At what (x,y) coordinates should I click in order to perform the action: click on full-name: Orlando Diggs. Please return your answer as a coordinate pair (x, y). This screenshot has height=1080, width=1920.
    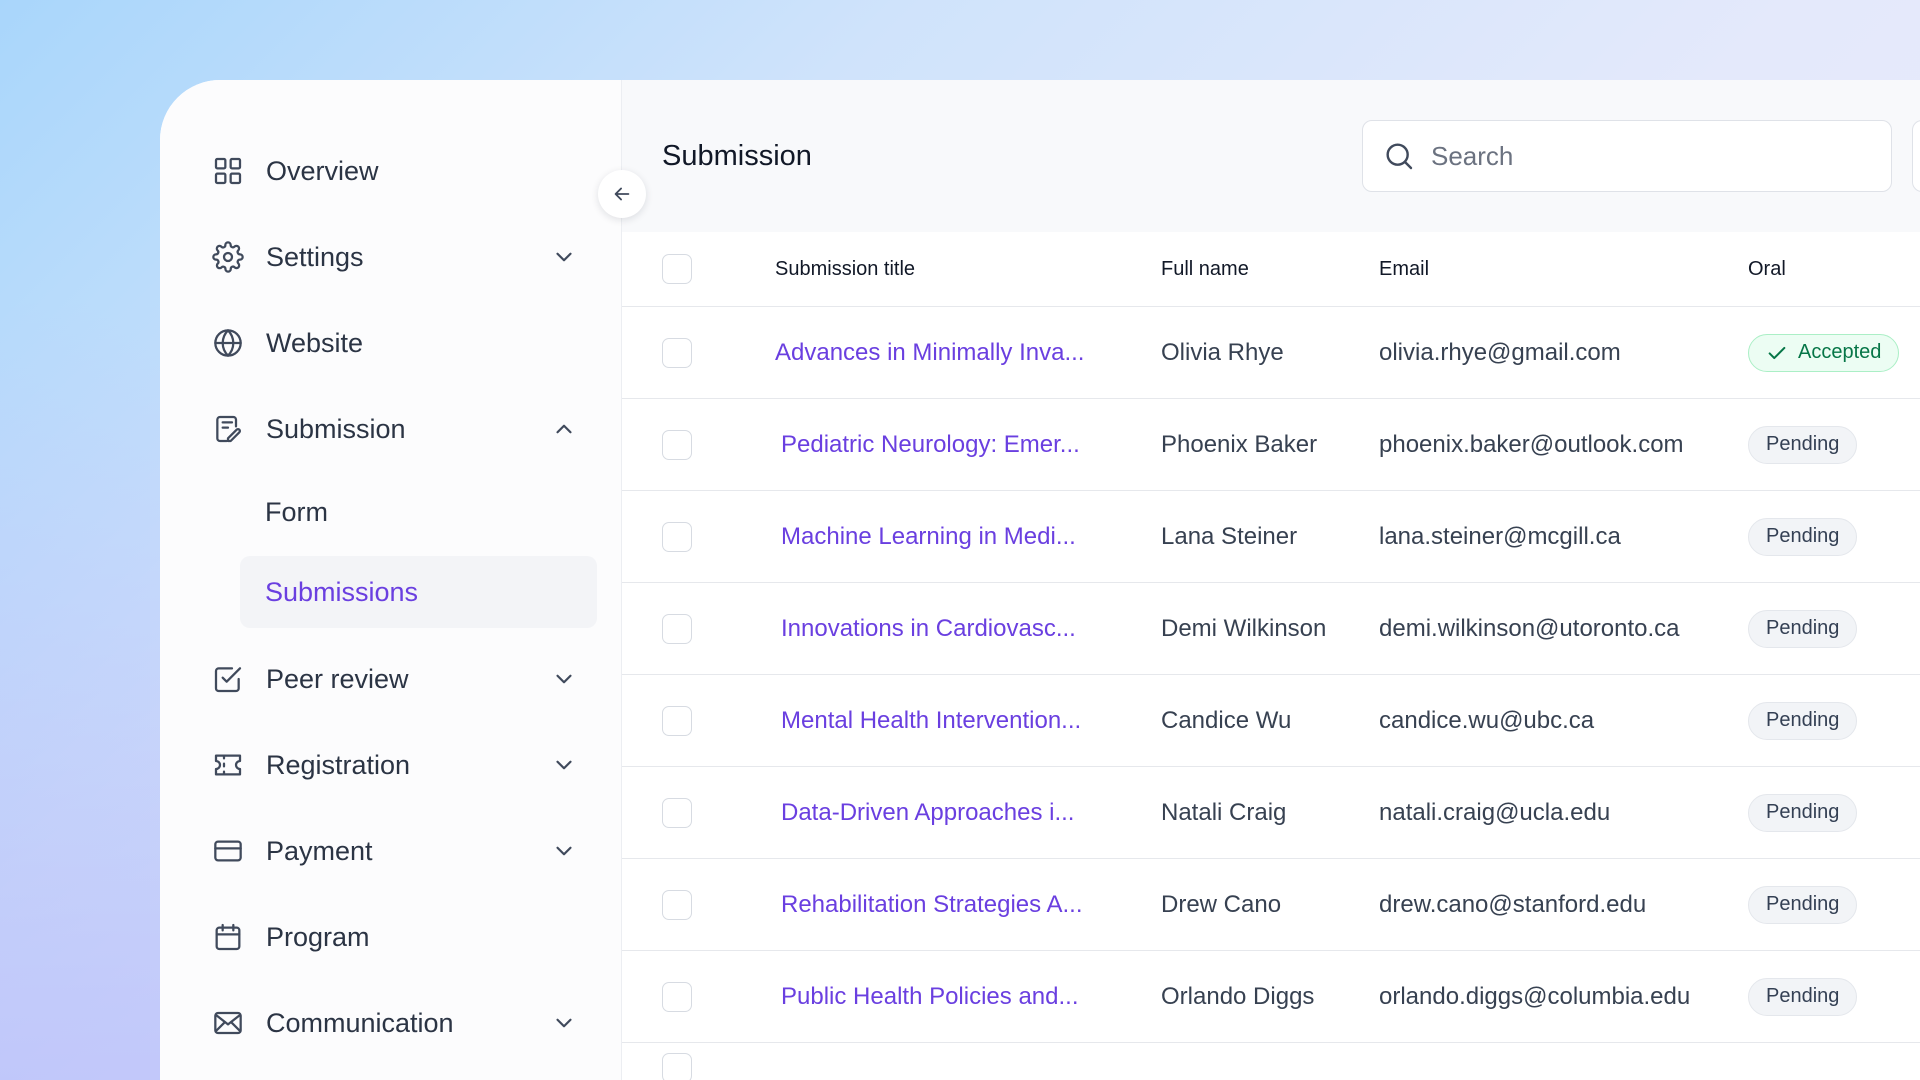
    Looking at the image, I should click on (1238, 996).